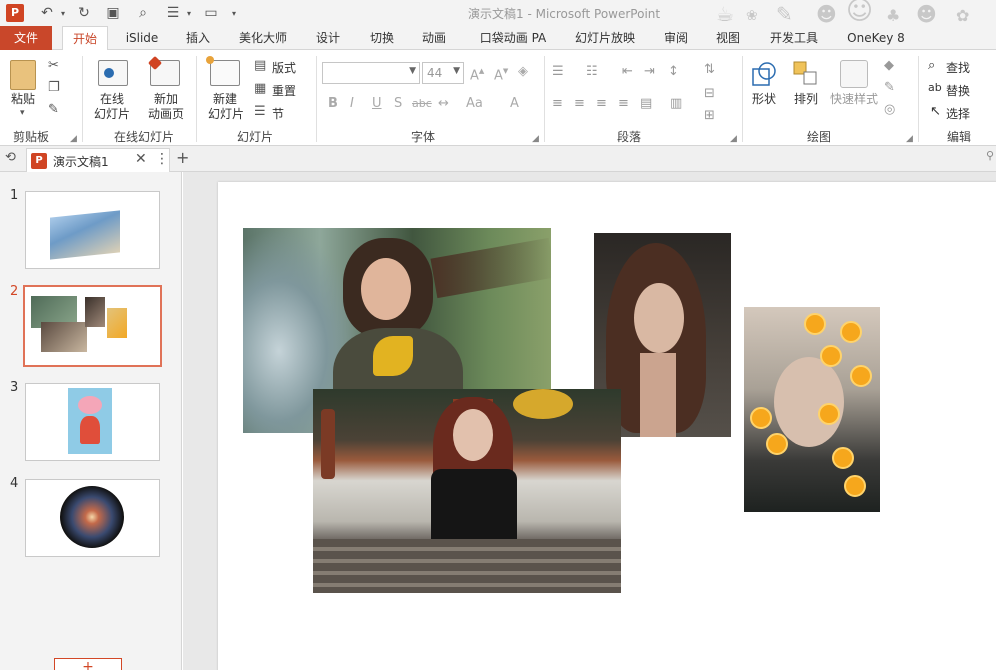 Image resolution: width=996 pixels, height=670 pixels. I want to click on section-button: 节, so click(278, 113).